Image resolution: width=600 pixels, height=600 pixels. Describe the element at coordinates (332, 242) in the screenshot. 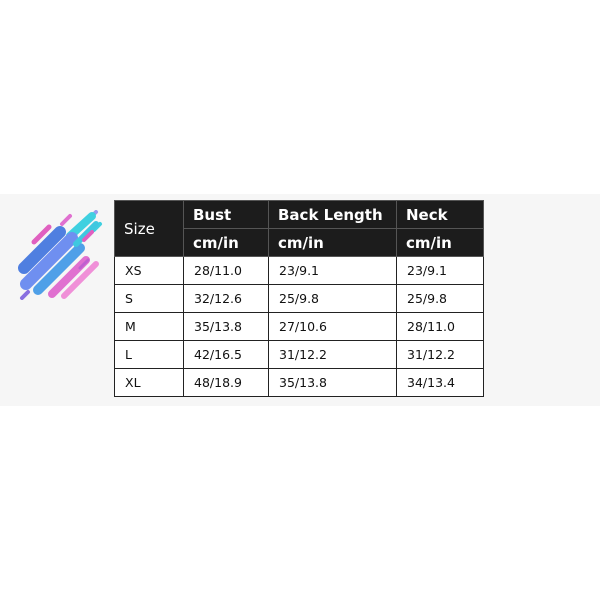

I see `back-length-unit-header: cm/in` at that location.